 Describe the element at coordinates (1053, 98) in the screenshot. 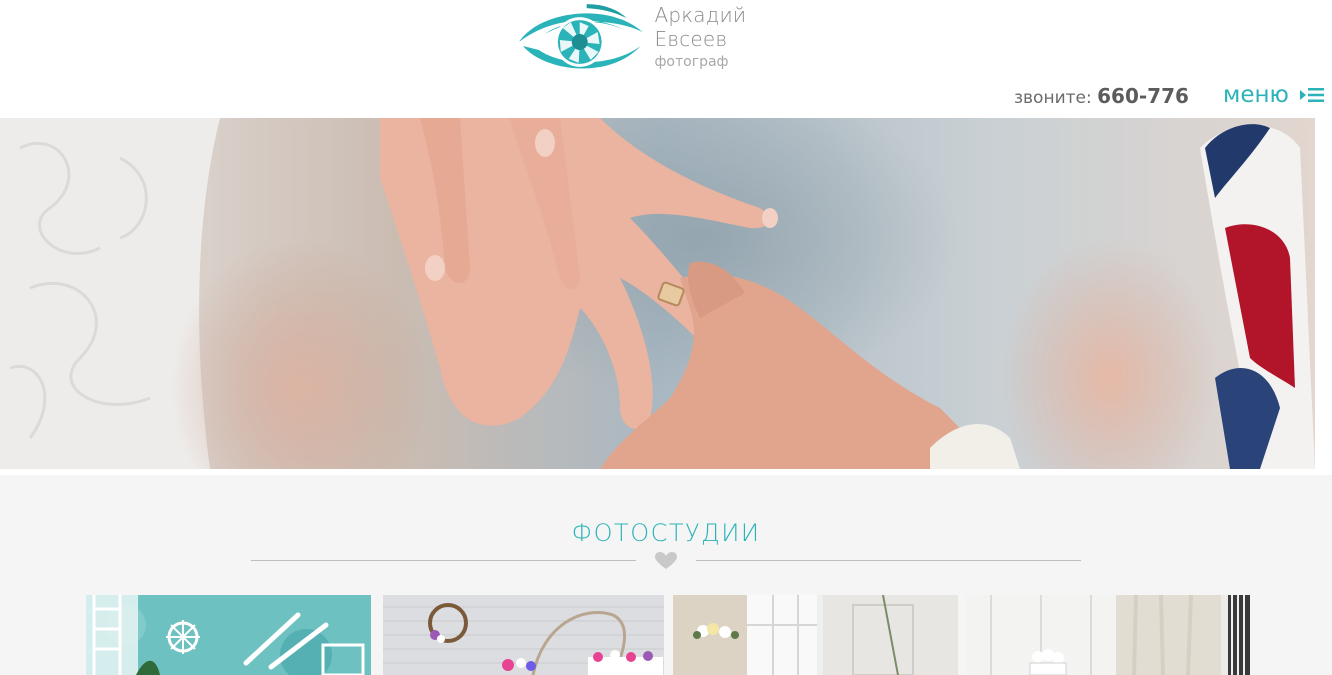

I see `phone-label: звоните:` at that location.